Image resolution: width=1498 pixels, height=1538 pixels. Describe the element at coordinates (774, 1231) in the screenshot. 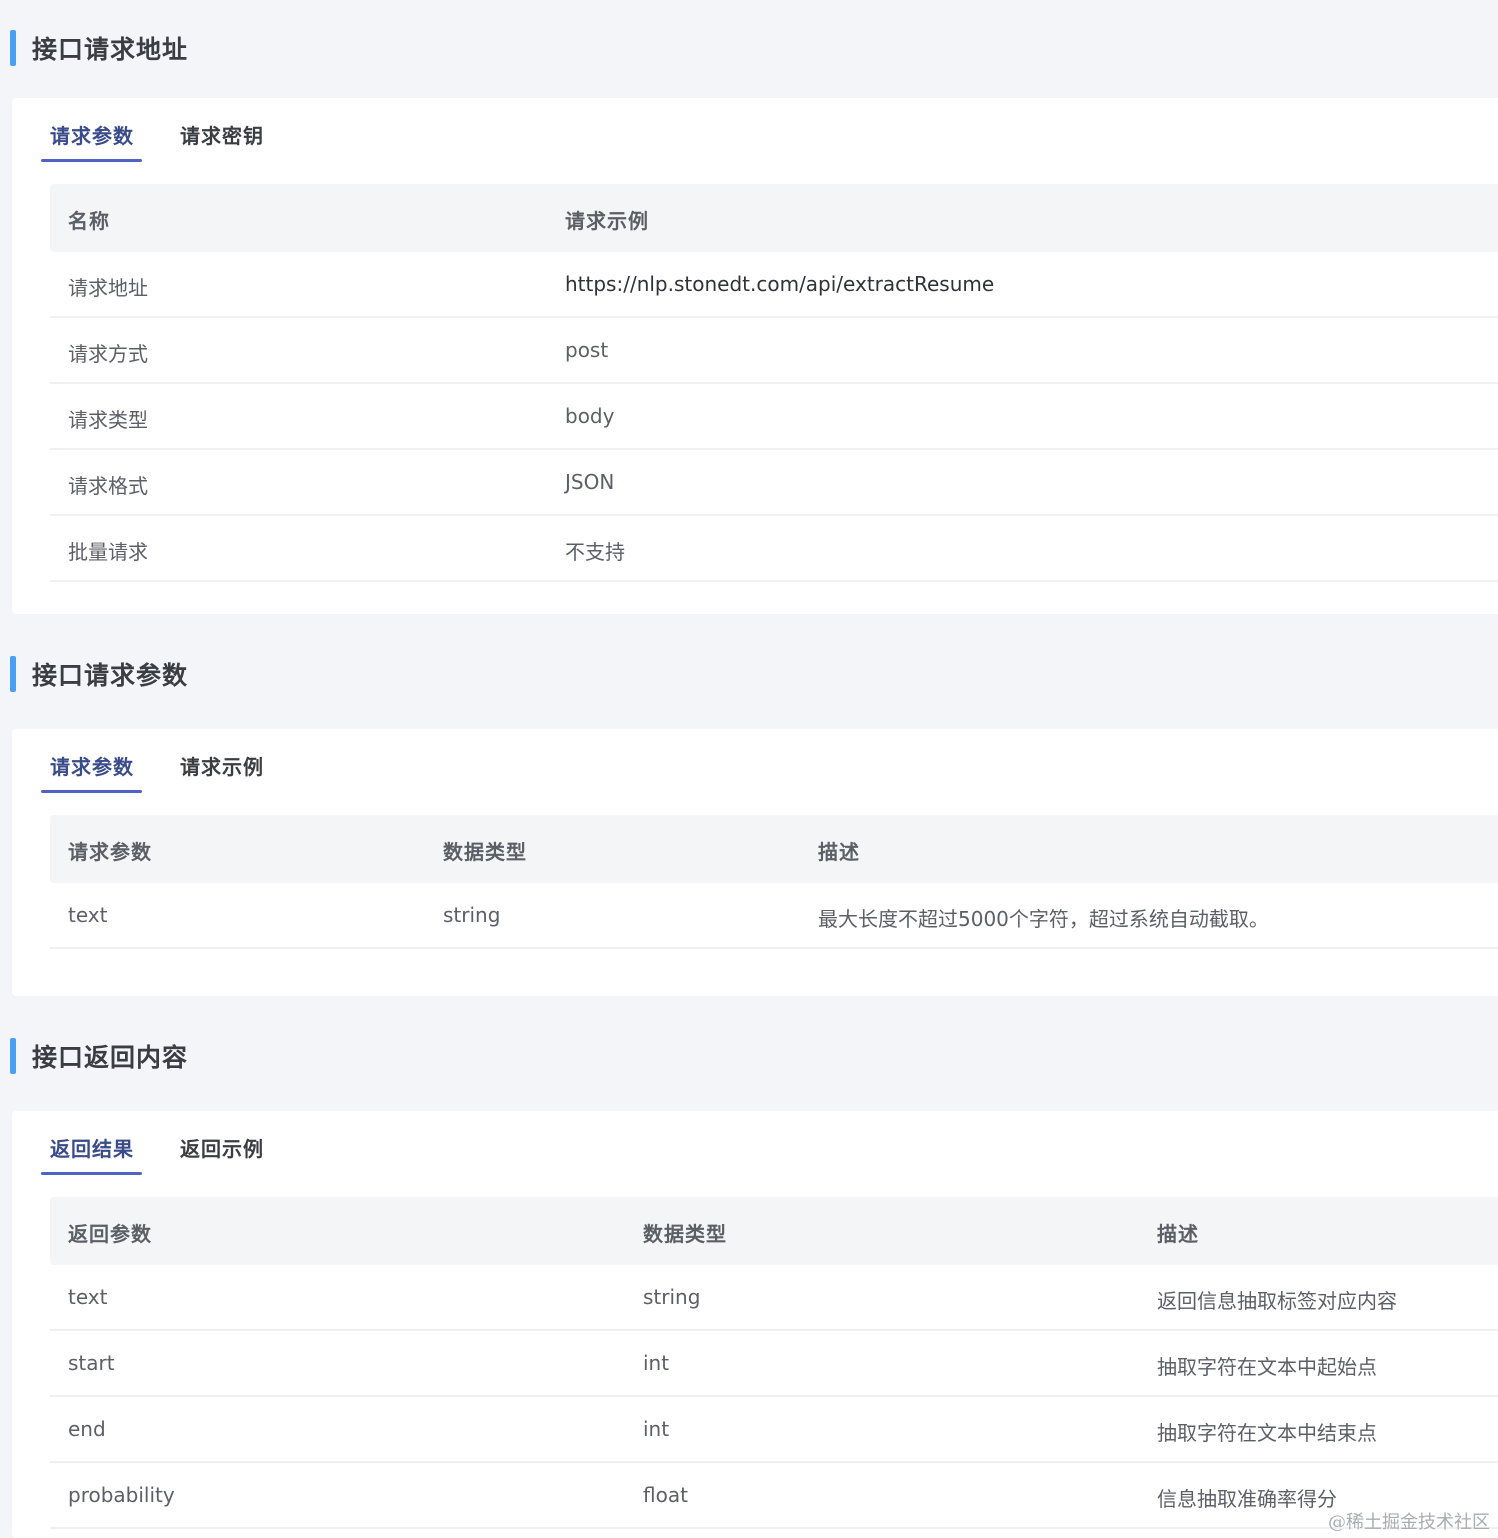

I see `table-header: 返回参数 数据类型 描述` at that location.